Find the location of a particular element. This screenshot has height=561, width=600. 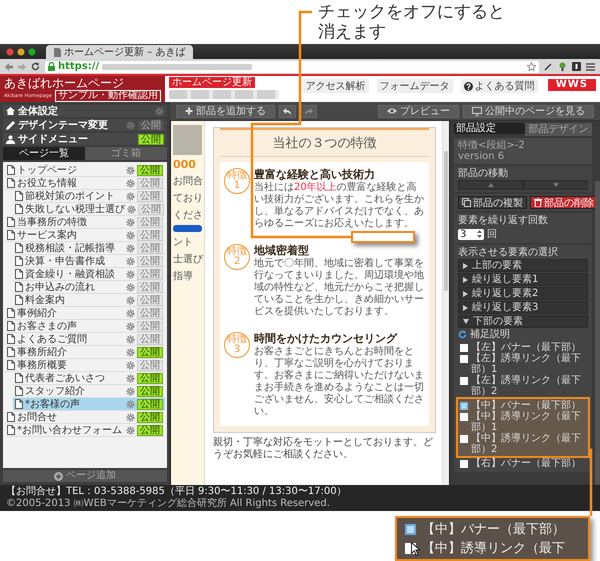

page-item: お役立ち情報 公開 is located at coordinates (85, 183).